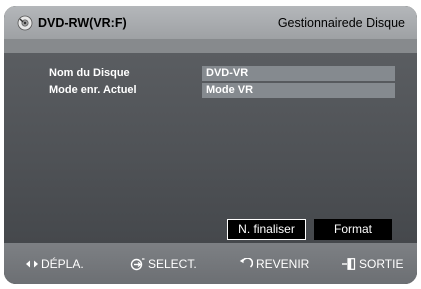 This screenshot has height=289, width=421. I want to click on footer-exit-label: SORTIE, so click(381, 264).